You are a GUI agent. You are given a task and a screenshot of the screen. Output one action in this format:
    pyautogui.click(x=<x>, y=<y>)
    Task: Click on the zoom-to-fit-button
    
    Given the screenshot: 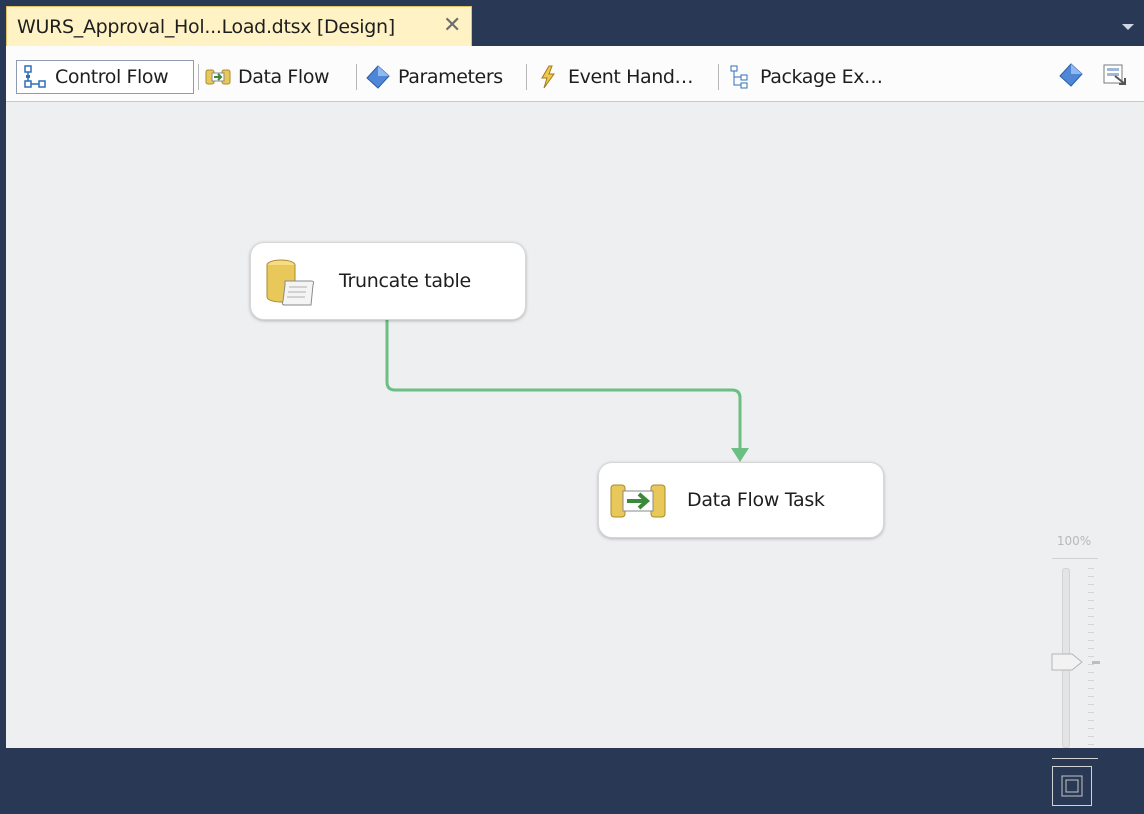 What is the action you would take?
    pyautogui.click(x=1072, y=786)
    